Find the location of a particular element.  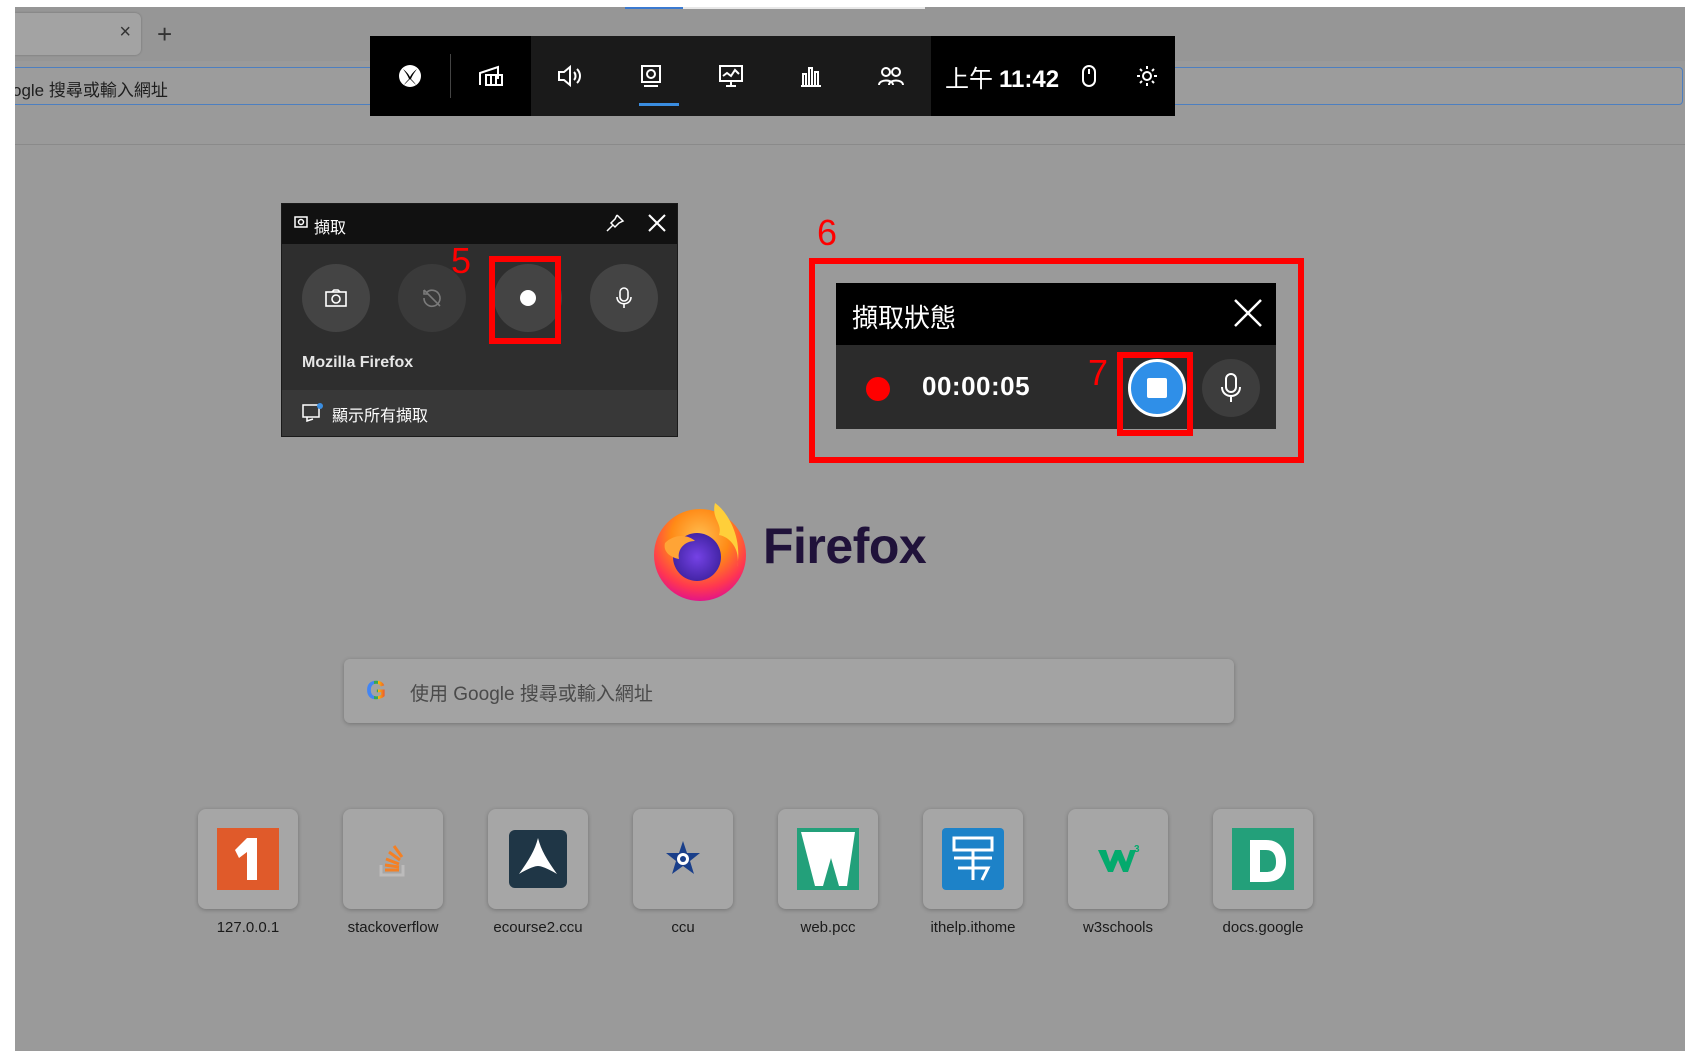

widget-menu-button is located at coordinates (491, 76).